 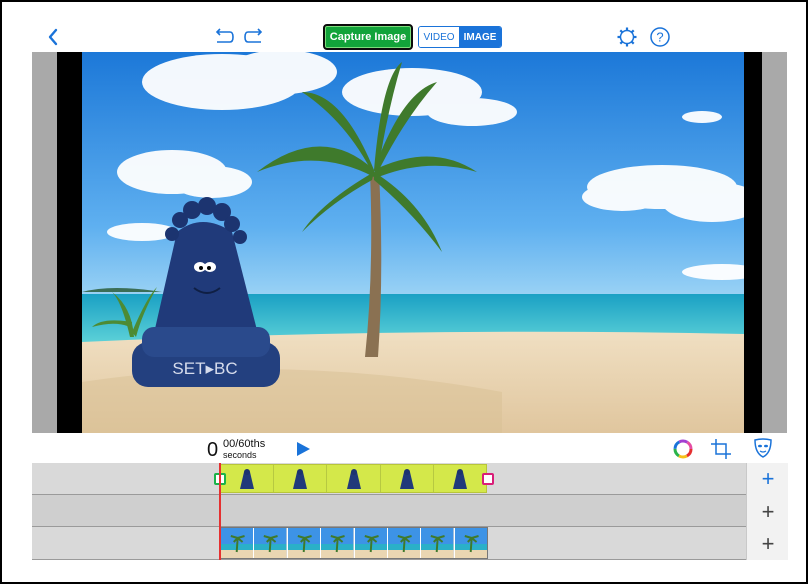 What do you see at coordinates (768, 544) in the screenshot?
I see `add-background-track-plus-icon: +` at bounding box center [768, 544].